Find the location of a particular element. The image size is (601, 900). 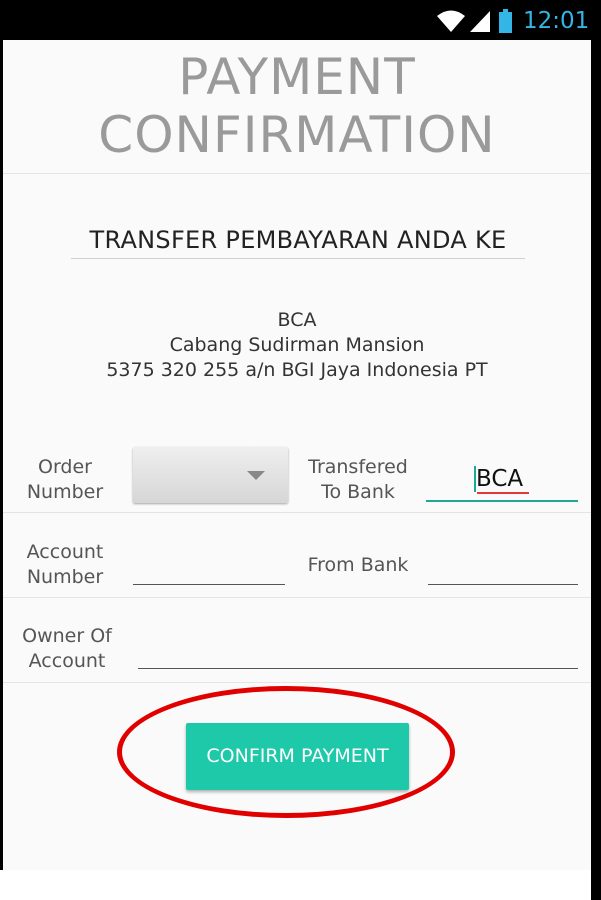

account-number-underline is located at coordinates (209, 584).